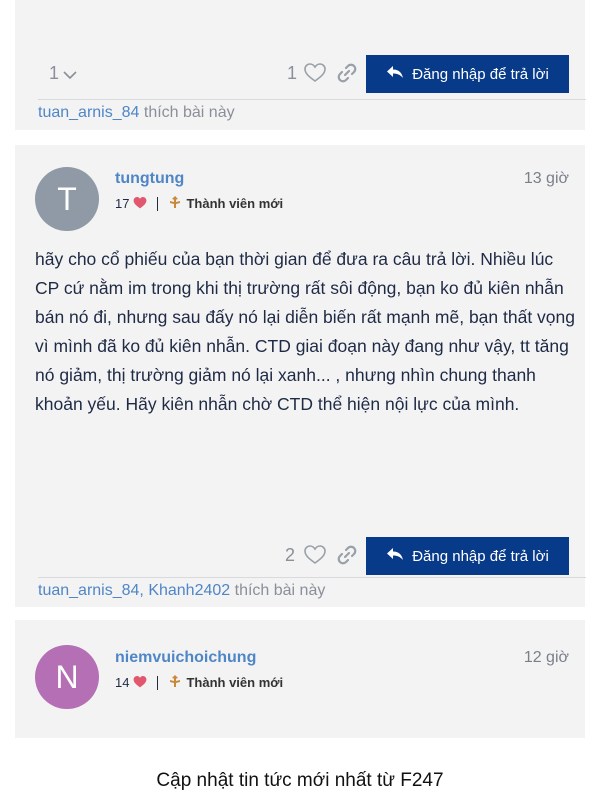 The image size is (600, 800). What do you see at coordinates (546, 658) in the screenshot?
I see `post-timestamp: 12 giờ` at bounding box center [546, 658].